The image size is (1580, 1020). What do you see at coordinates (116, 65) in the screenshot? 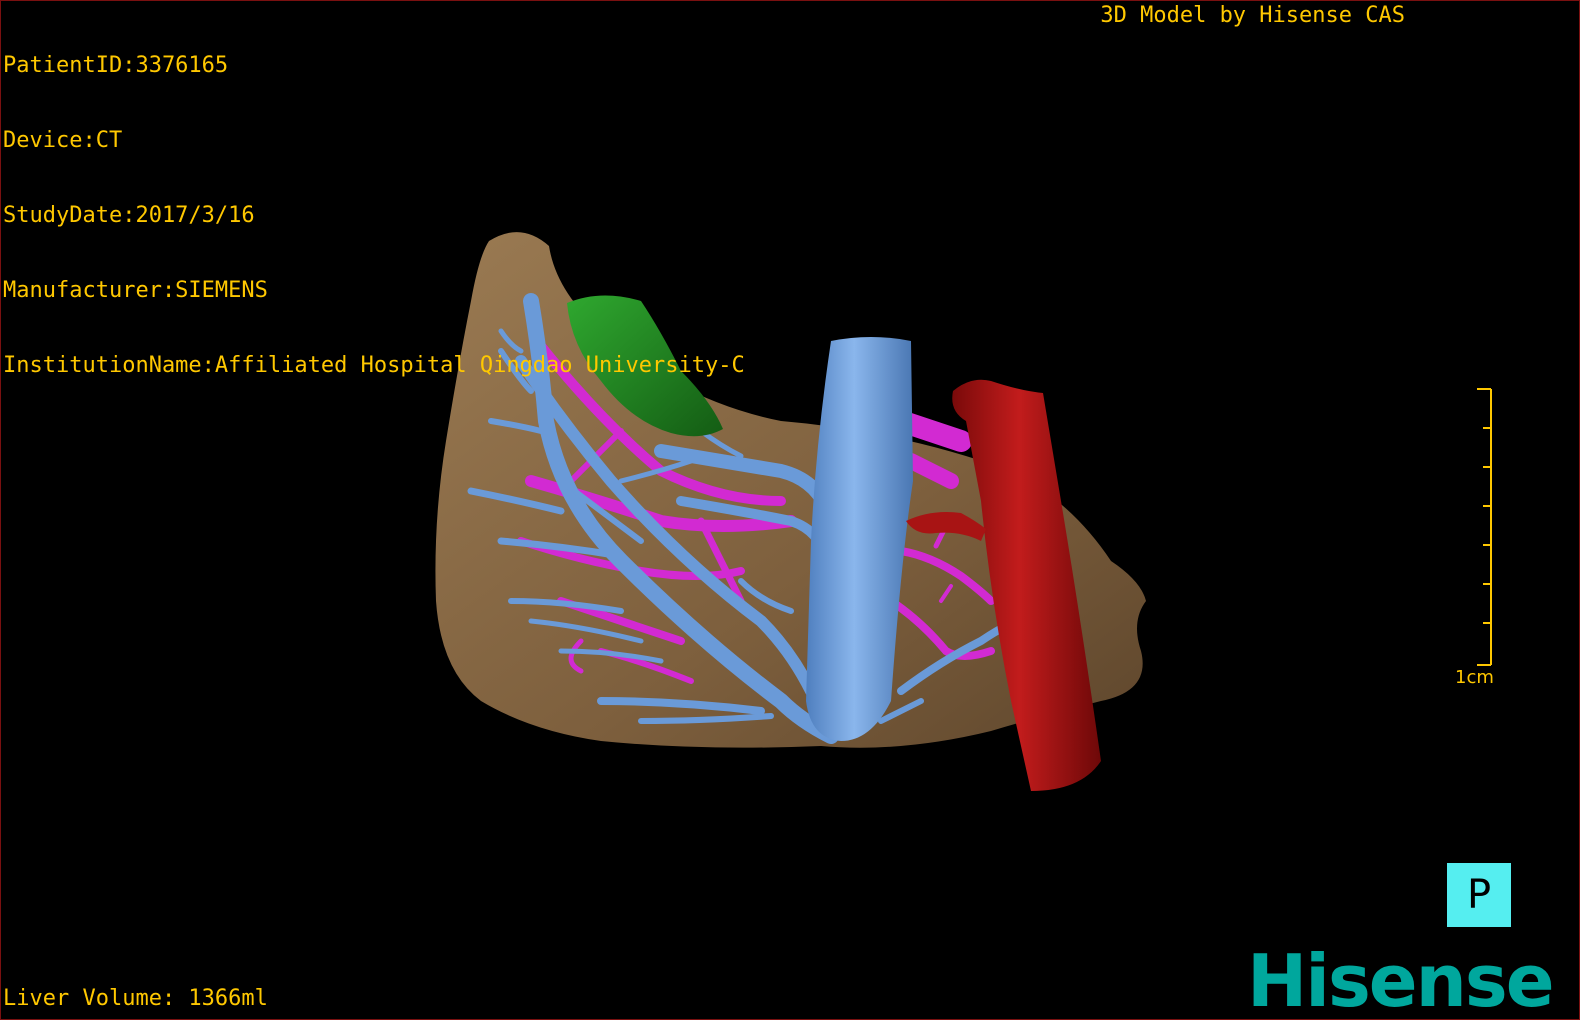
I see `patient-id-text: PatientID:3376165` at bounding box center [116, 65].